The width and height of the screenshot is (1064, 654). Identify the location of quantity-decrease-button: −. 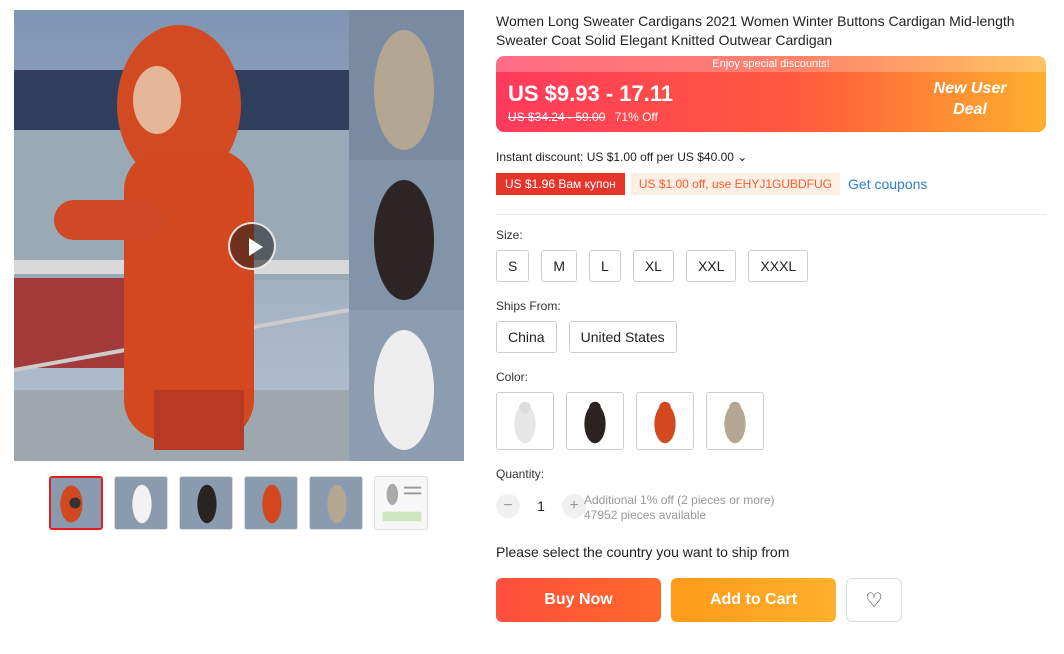
(508, 506).